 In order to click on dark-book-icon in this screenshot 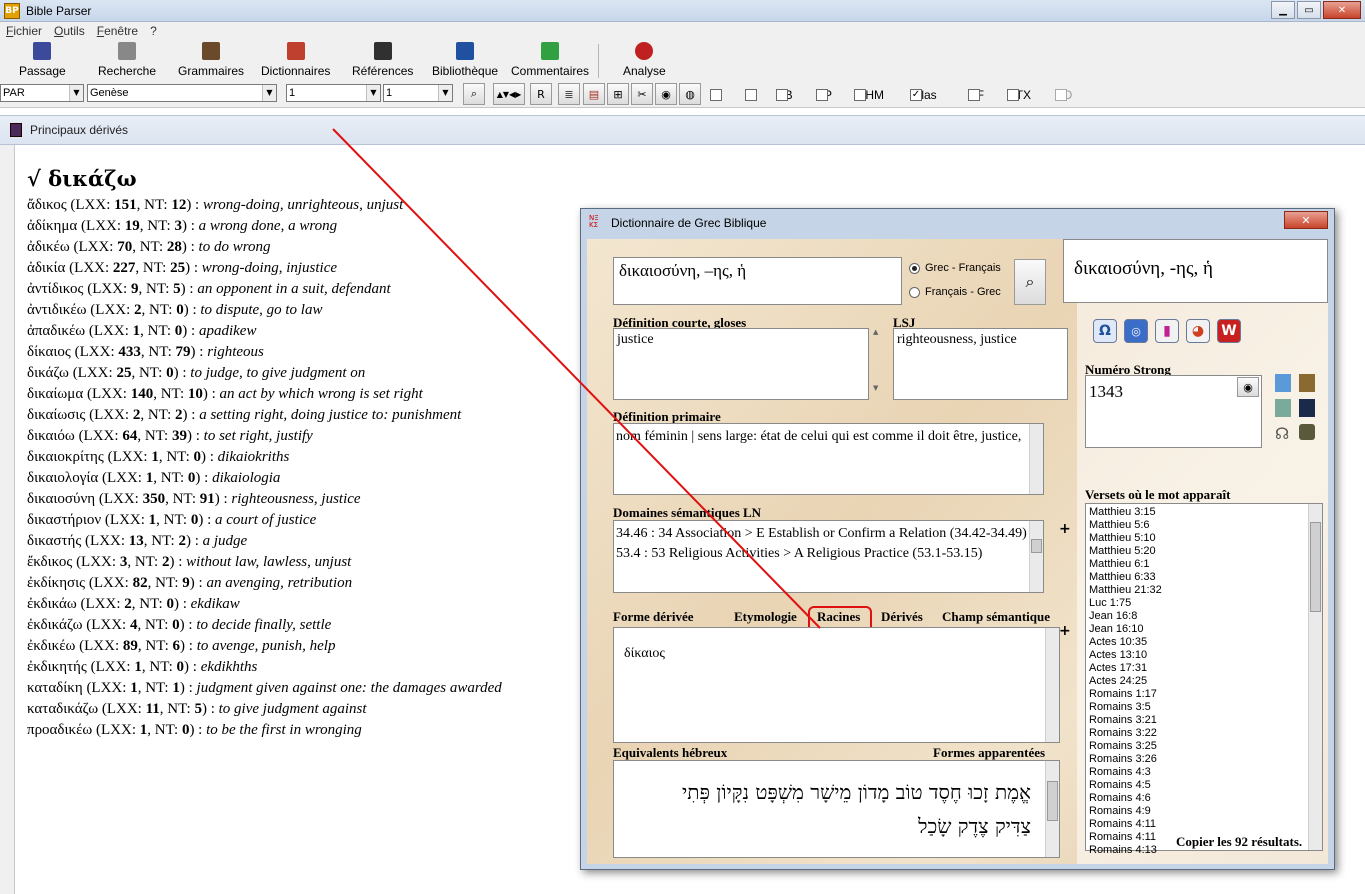, I will do `click(1307, 408)`.